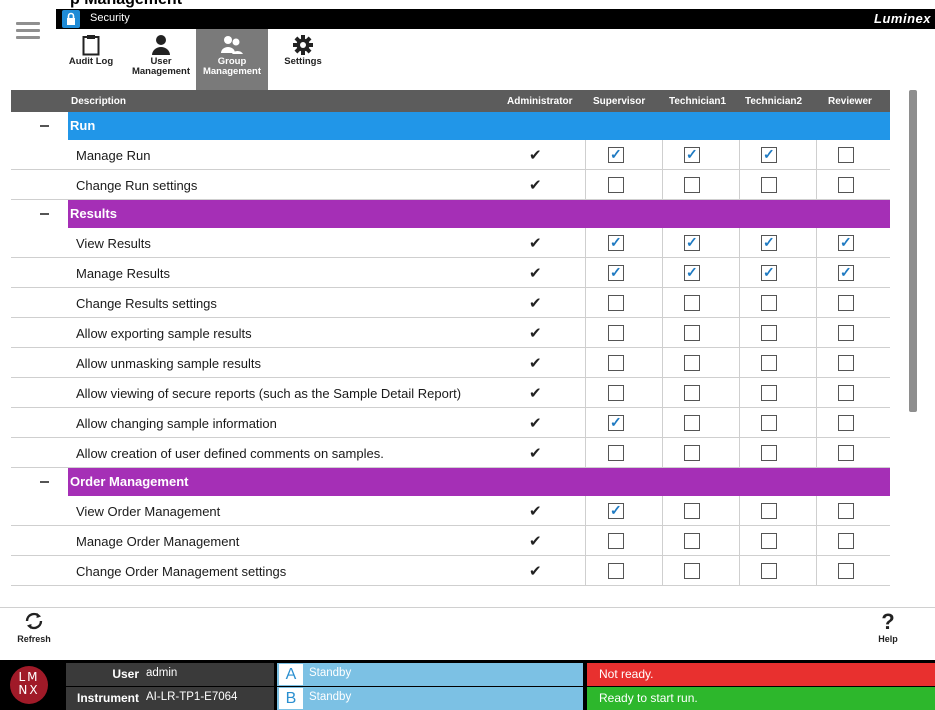 The width and height of the screenshot is (935, 710). Describe the element at coordinates (540, 101) in the screenshot. I see `col-administrator: Administrator` at that location.